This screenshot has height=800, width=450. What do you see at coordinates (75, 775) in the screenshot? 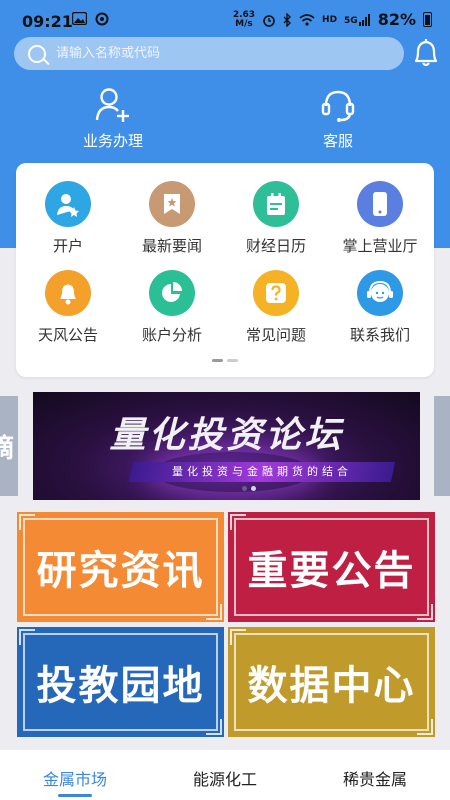
I see `tab-metals-market: 金属市场` at bounding box center [75, 775].